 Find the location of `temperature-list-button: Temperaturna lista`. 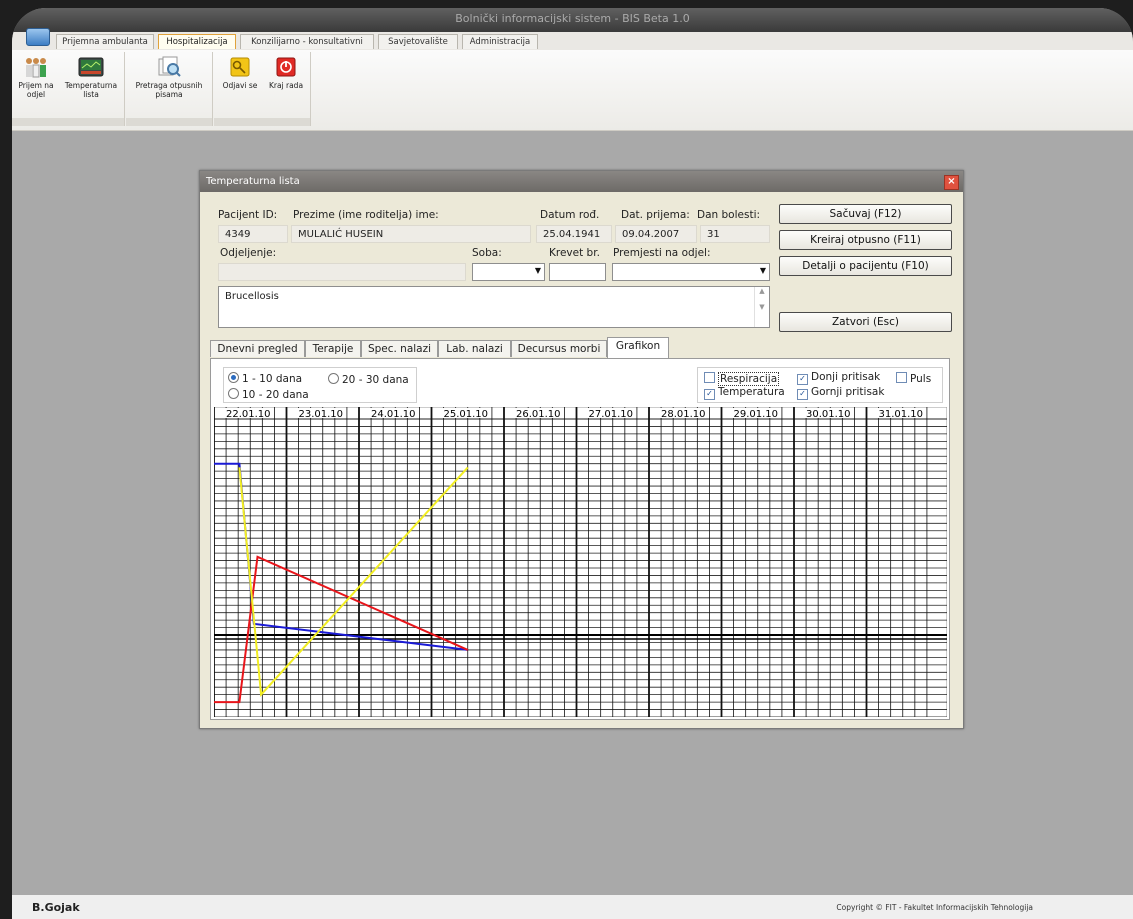

temperature-list-button: Temperaturna lista is located at coordinates (91, 77).